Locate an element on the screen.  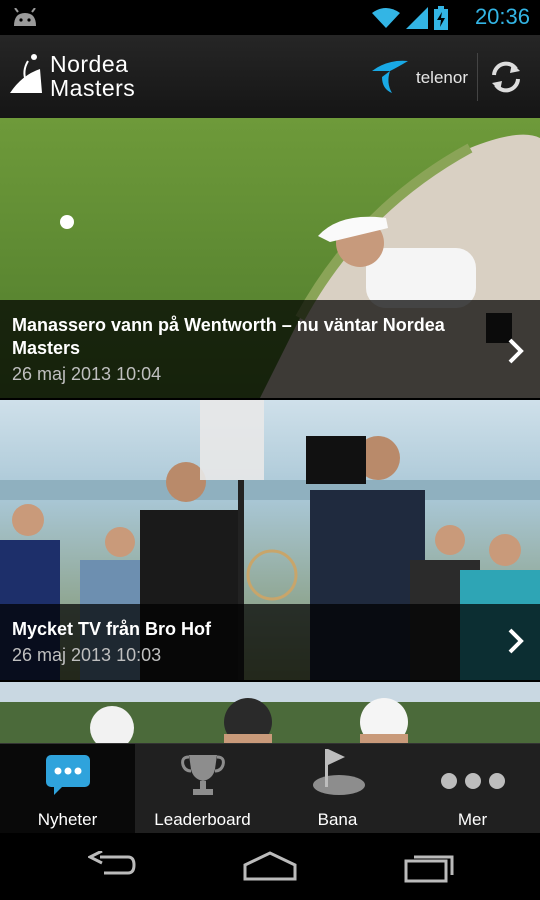
more-dots-icon is located at coordinates (473, 784).